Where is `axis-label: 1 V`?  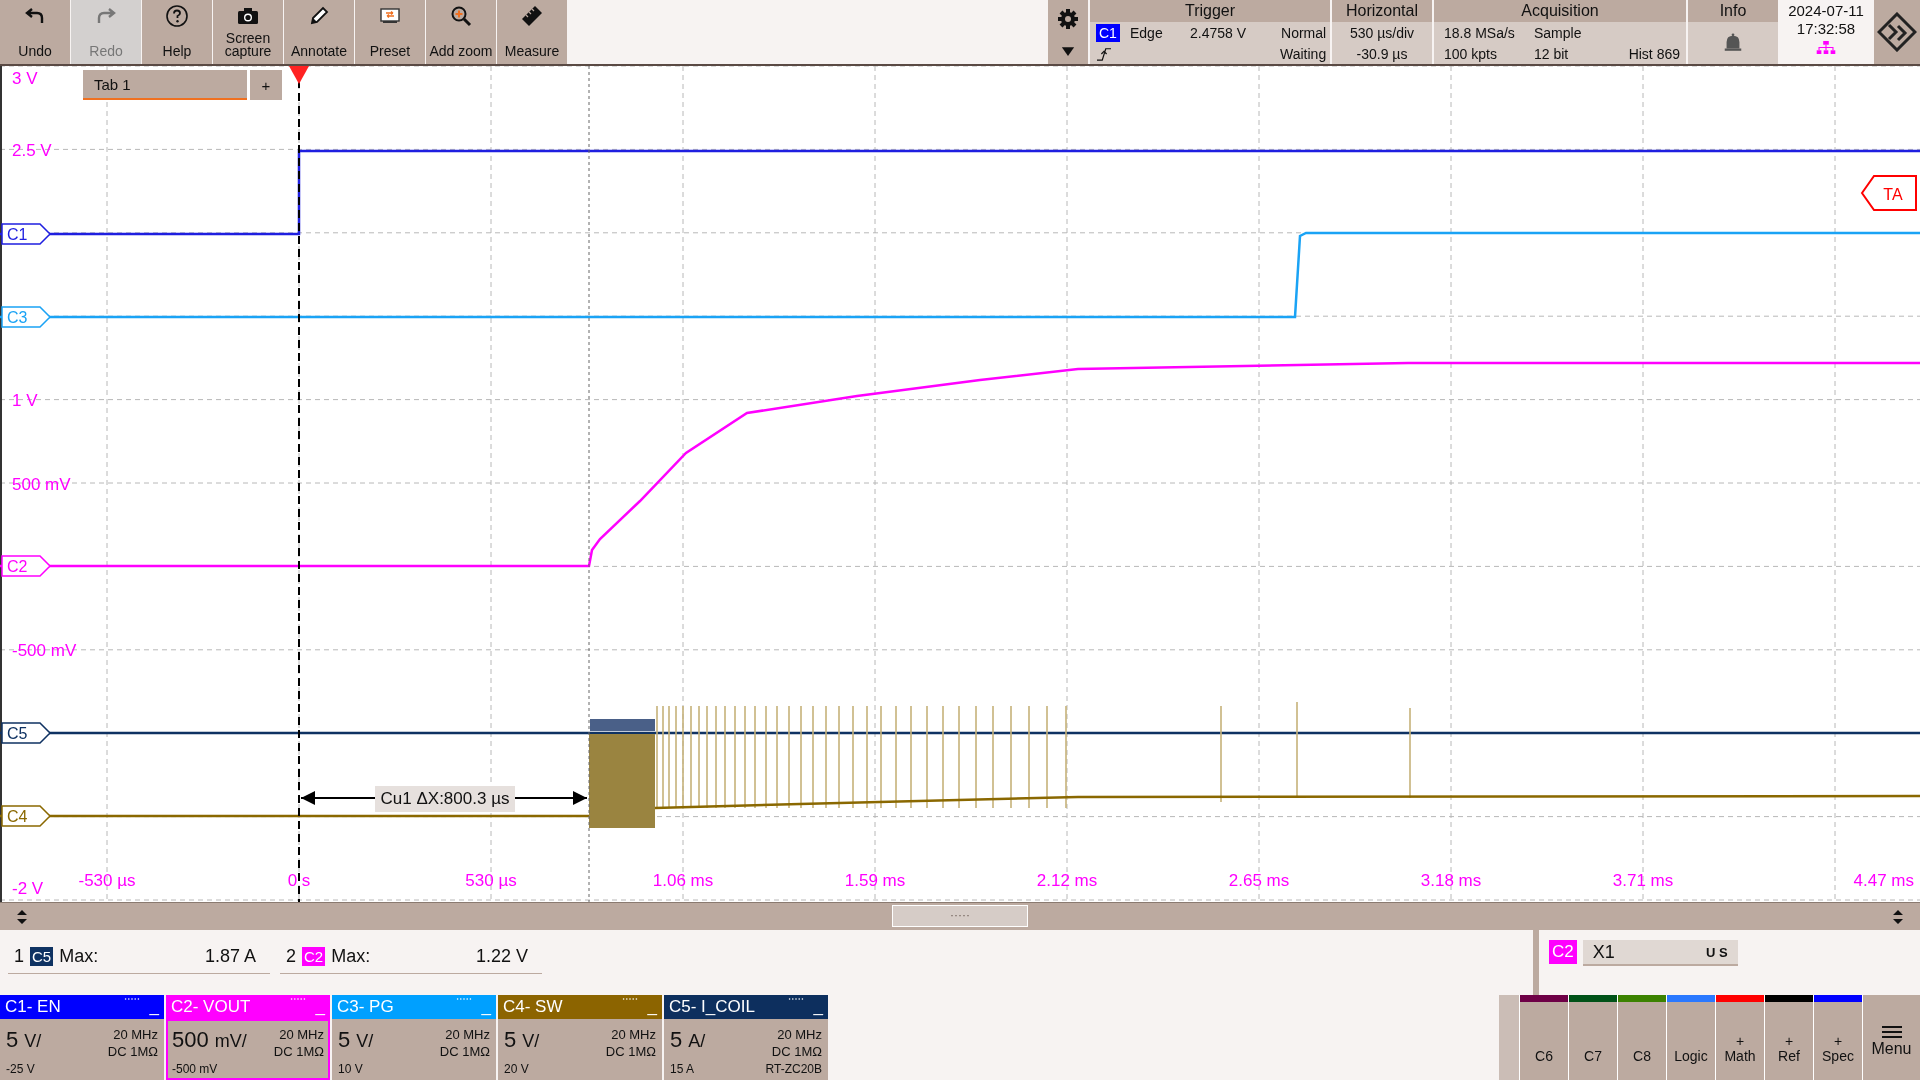
axis-label: 1 V is located at coordinates (25, 400).